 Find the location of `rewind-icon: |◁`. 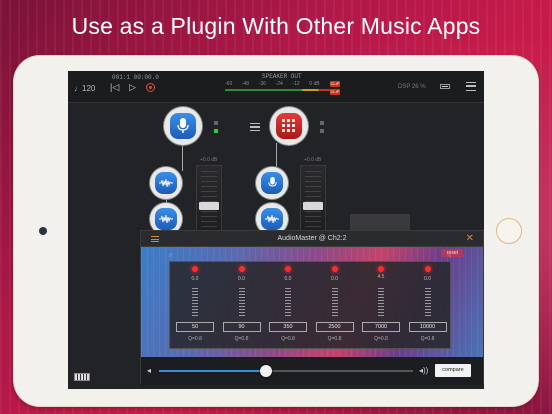

rewind-icon: |◁ is located at coordinates (114, 87).